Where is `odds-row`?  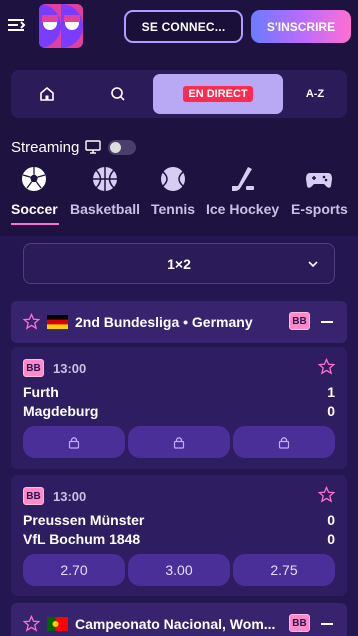 odds-row is located at coordinates (179, 442).